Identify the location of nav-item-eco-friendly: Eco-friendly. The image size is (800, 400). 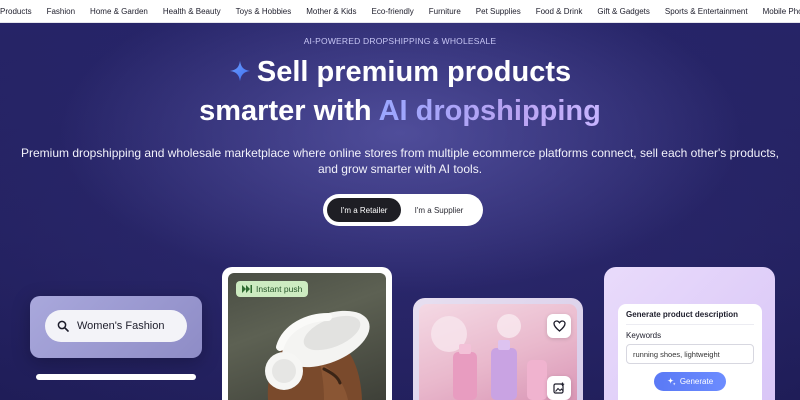
(393, 11).